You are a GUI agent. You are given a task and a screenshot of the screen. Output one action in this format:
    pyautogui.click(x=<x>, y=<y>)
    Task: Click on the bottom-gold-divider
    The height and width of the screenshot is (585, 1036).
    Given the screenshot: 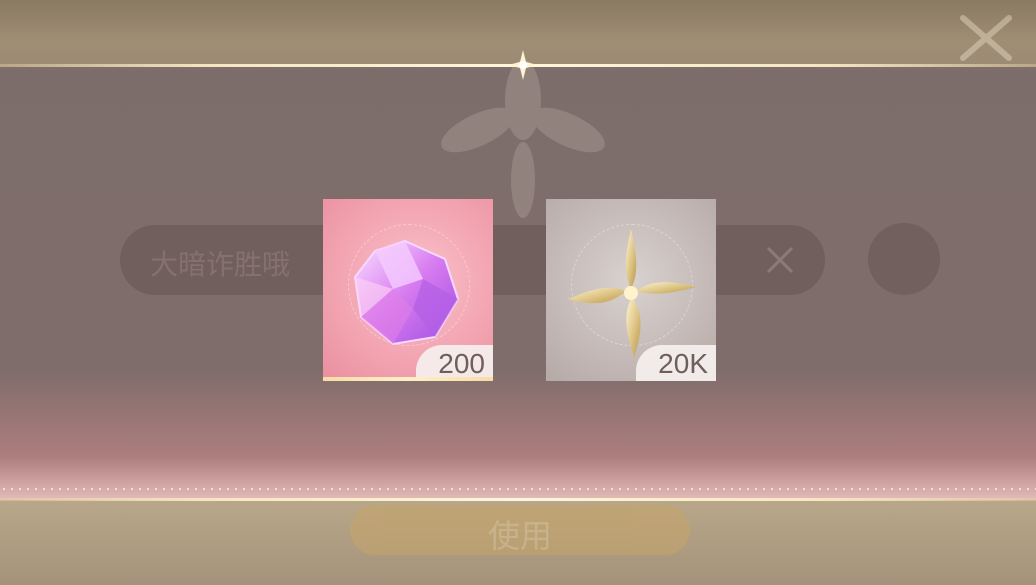 What is the action you would take?
    pyautogui.click(x=518, y=499)
    